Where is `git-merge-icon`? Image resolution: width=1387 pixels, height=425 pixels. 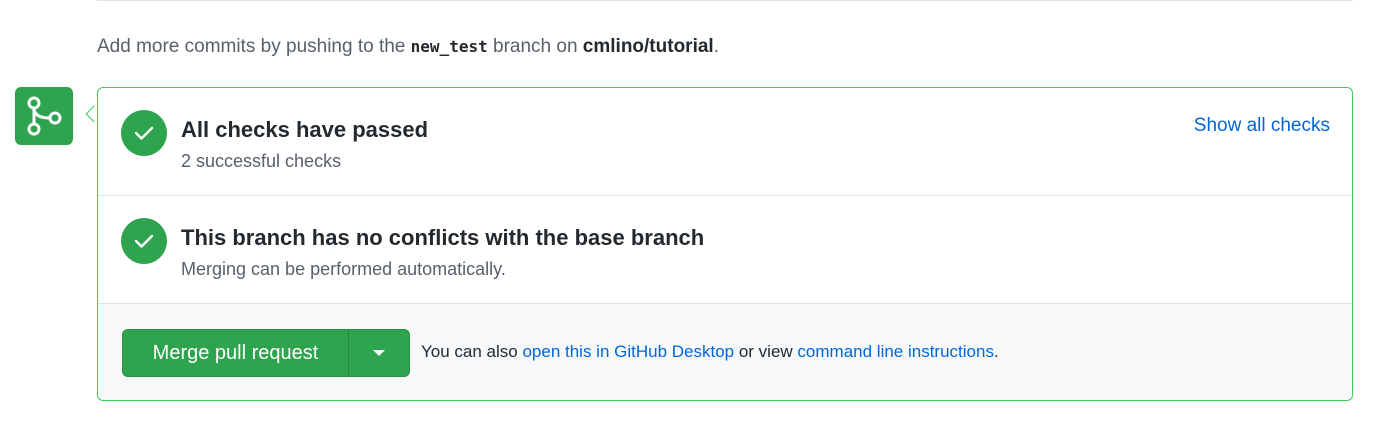
git-merge-icon is located at coordinates (44, 116).